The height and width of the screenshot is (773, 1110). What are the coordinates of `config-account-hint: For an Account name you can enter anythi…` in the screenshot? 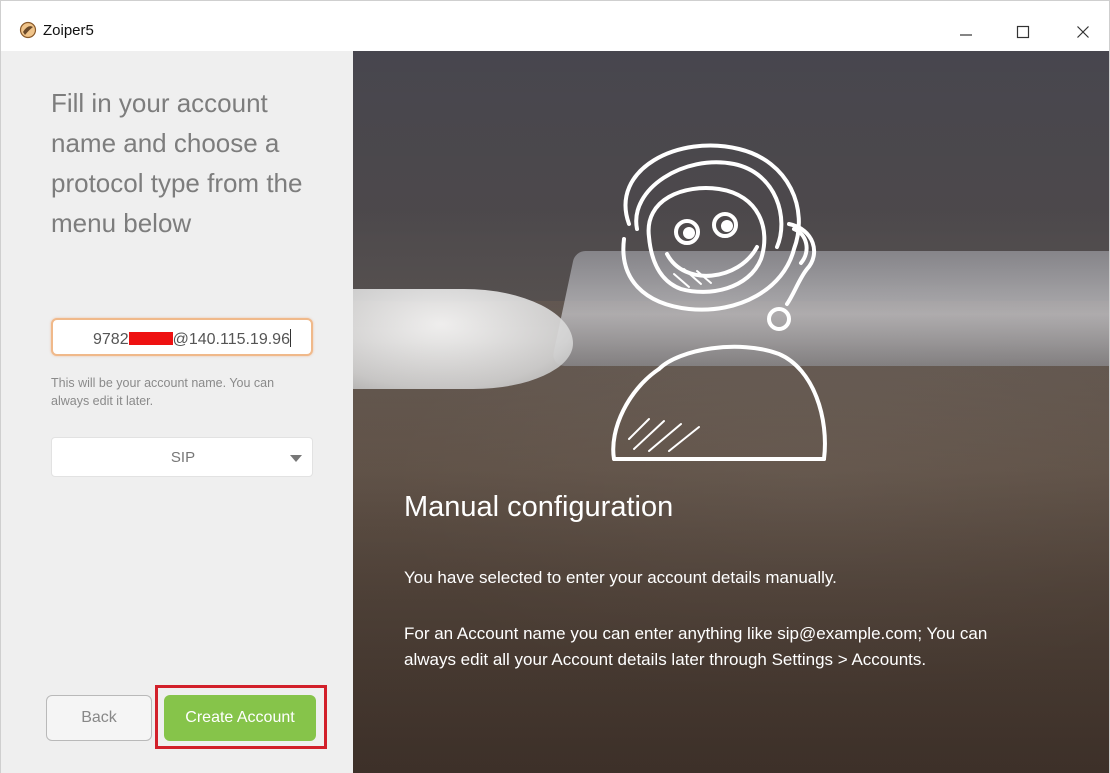 It's located at (696, 646).